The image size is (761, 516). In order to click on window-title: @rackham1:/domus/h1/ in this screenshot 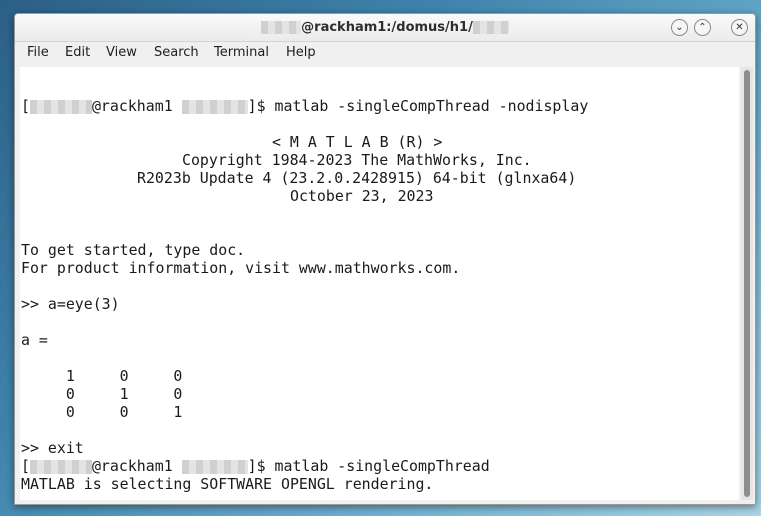, I will do `click(385, 27)`.